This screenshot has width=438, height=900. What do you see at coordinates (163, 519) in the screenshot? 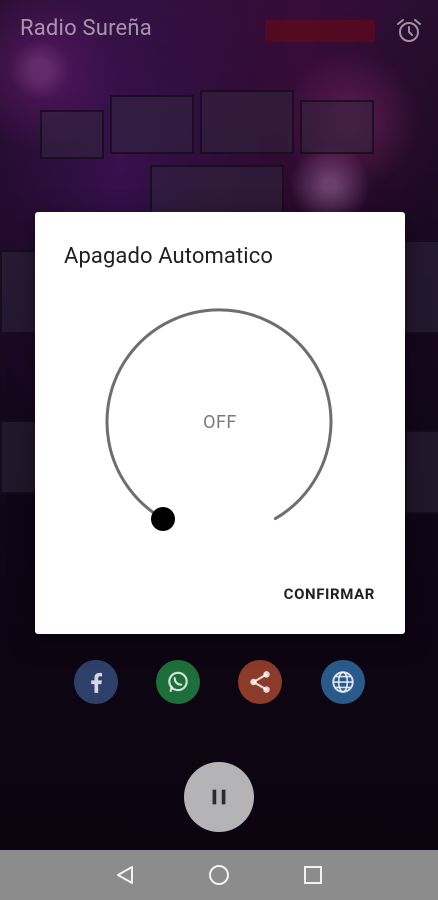
I see `dial-thumb` at bounding box center [163, 519].